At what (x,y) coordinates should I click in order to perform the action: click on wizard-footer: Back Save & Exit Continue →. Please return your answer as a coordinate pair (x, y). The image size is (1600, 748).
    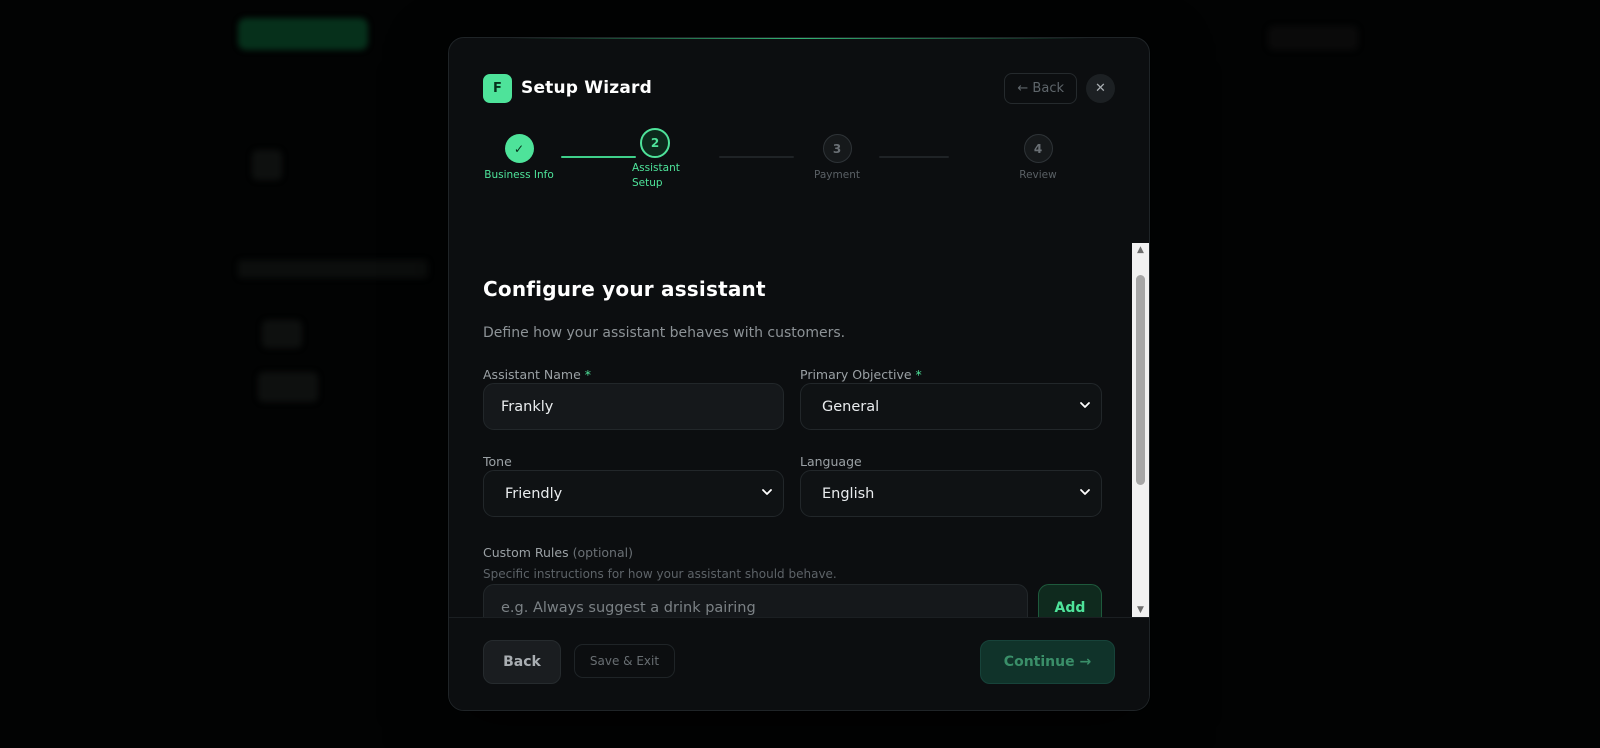
    Looking at the image, I should click on (799, 663).